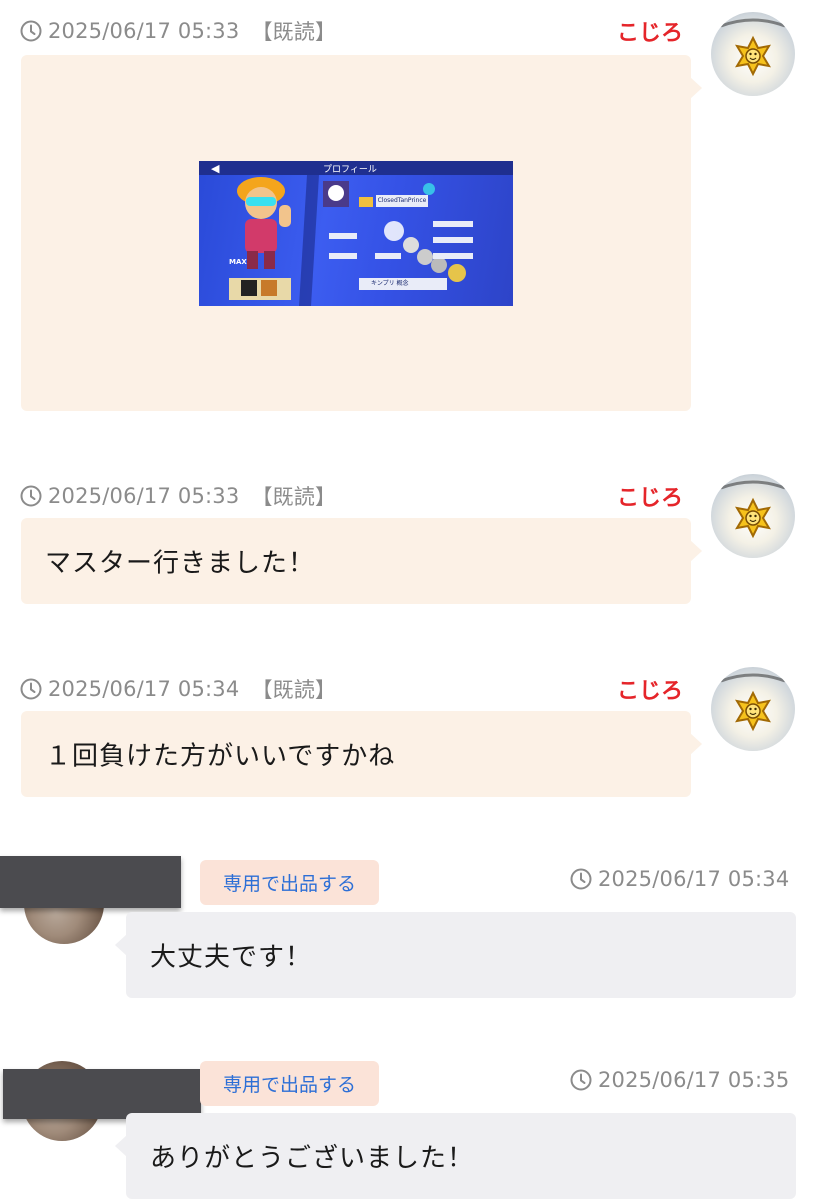 Image resolution: width=817 pixels, height=1200 pixels. I want to click on screenshot-player-name: ClosedTanPrince, so click(402, 201).